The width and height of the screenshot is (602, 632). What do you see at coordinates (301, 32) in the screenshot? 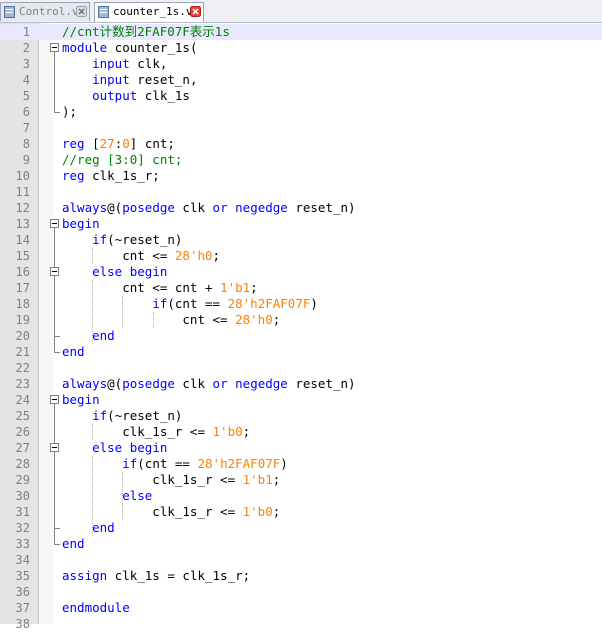
I see `code-line: 1 //cnt计数到2FAF07F表示1s` at bounding box center [301, 32].